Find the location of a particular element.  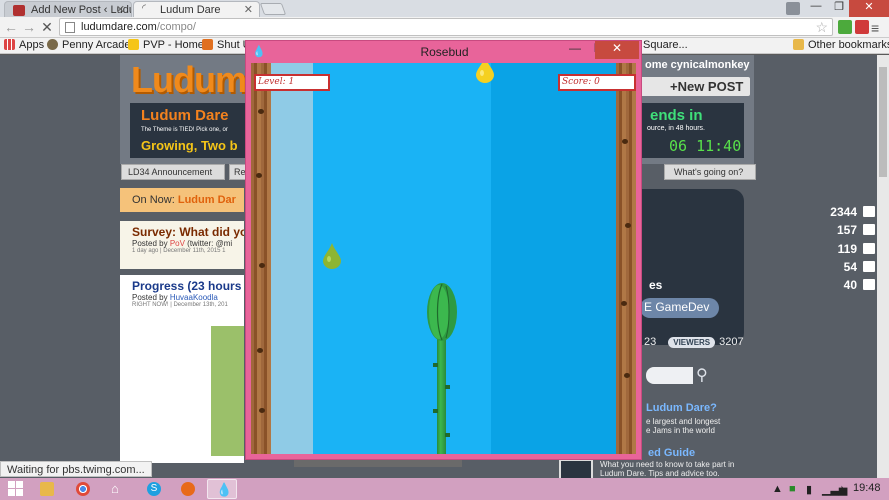

post-author-link: HuvaaKoodla is located at coordinates (194, 297).